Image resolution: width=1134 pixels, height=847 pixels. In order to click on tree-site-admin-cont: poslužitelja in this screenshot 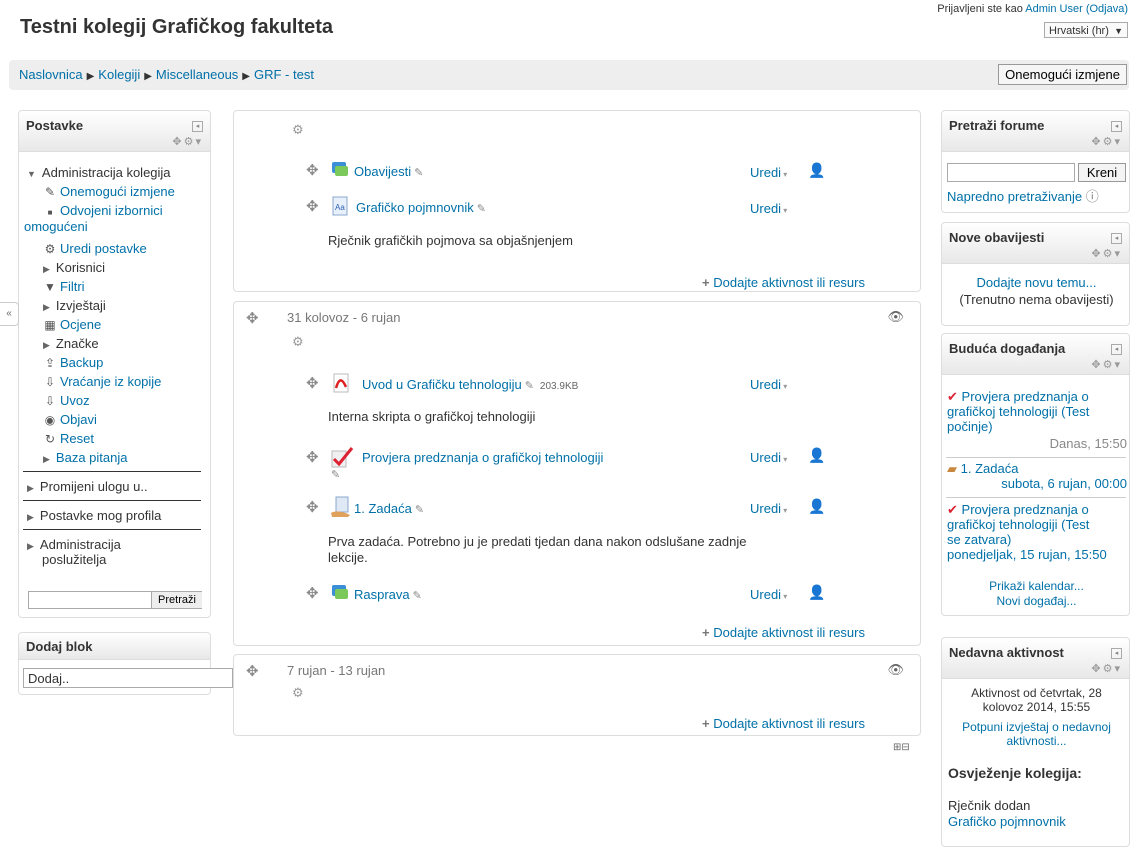, I will do `click(74, 559)`.